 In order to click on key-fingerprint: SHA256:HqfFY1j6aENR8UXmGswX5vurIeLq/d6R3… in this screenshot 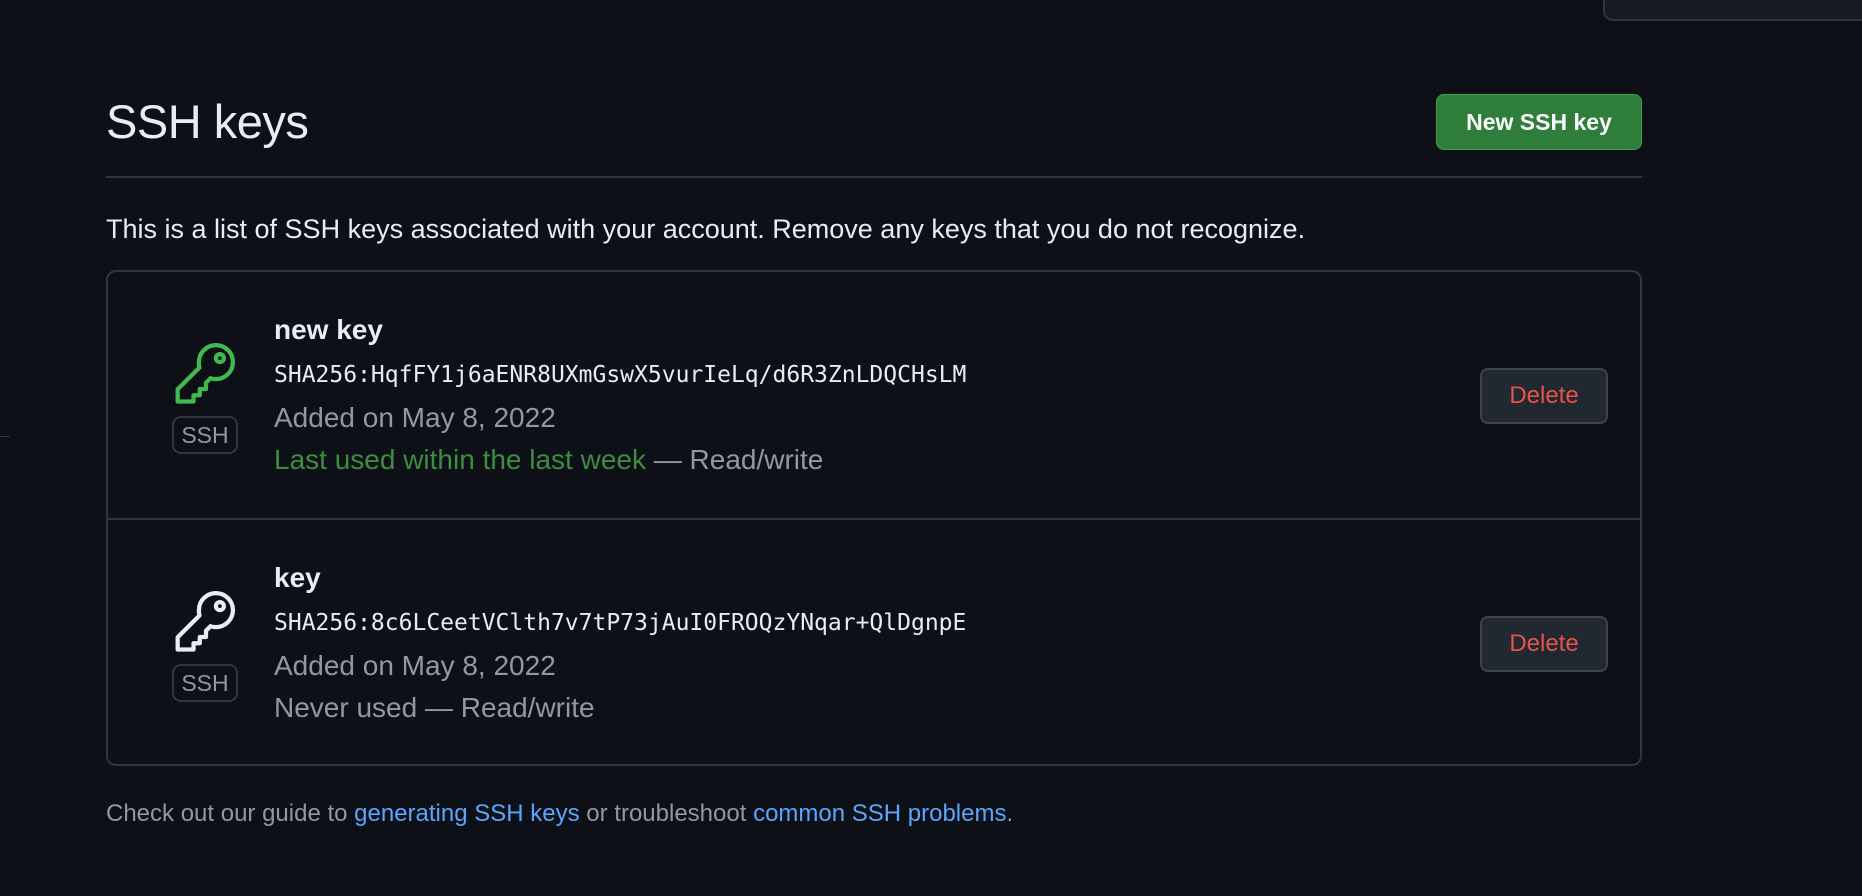, I will do `click(620, 375)`.